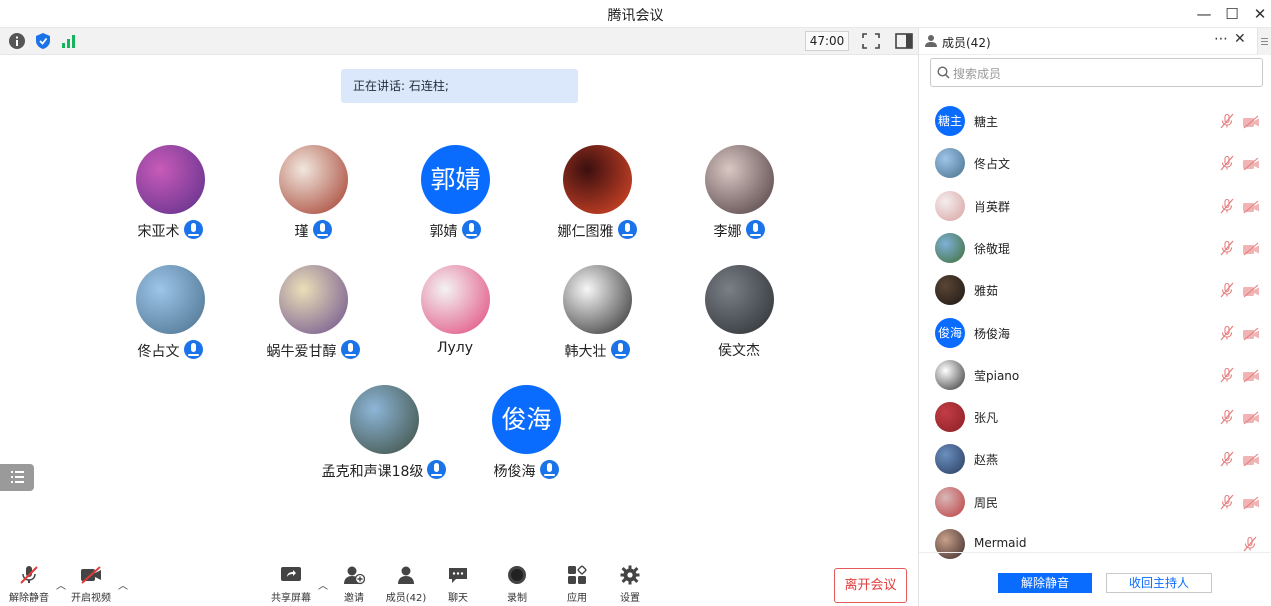 The width and height of the screenshot is (1271, 606). What do you see at coordinates (1095, 375) in the screenshot?
I see `member-list-item: 莹piano` at bounding box center [1095, 375].